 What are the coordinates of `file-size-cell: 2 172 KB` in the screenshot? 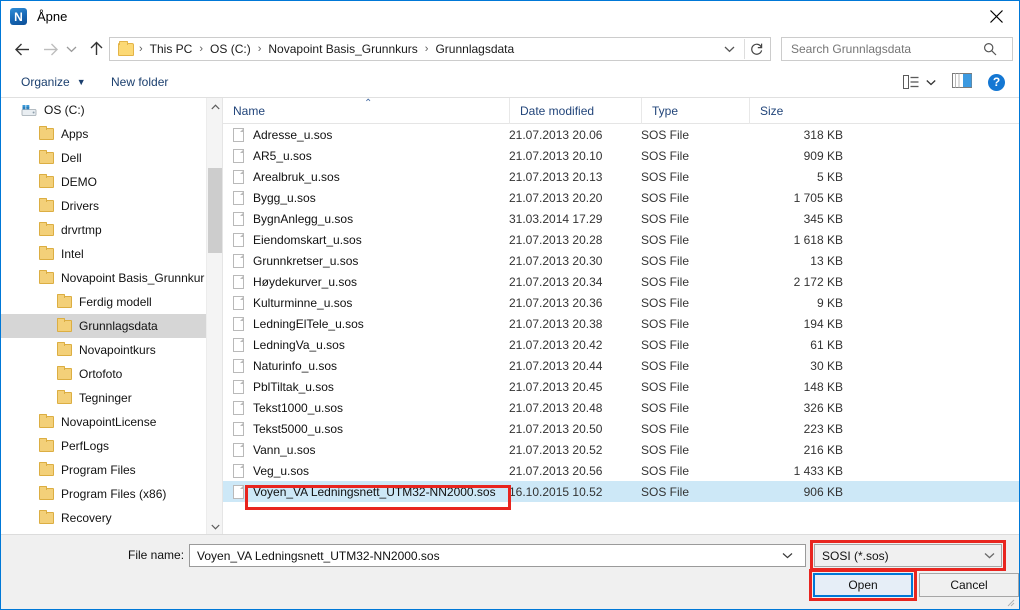 It's located at (818, 281).